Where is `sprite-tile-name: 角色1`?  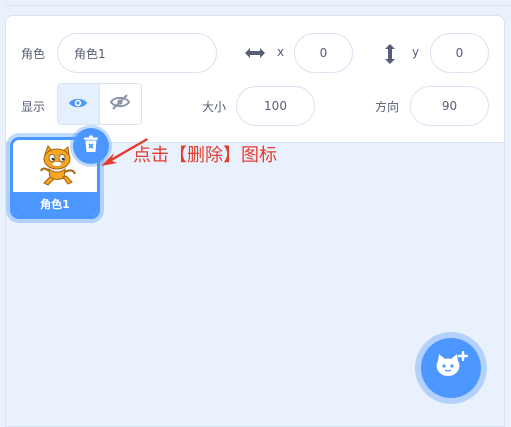
sprite-tile-name: 角色1 is located at coordinates (55, 204).